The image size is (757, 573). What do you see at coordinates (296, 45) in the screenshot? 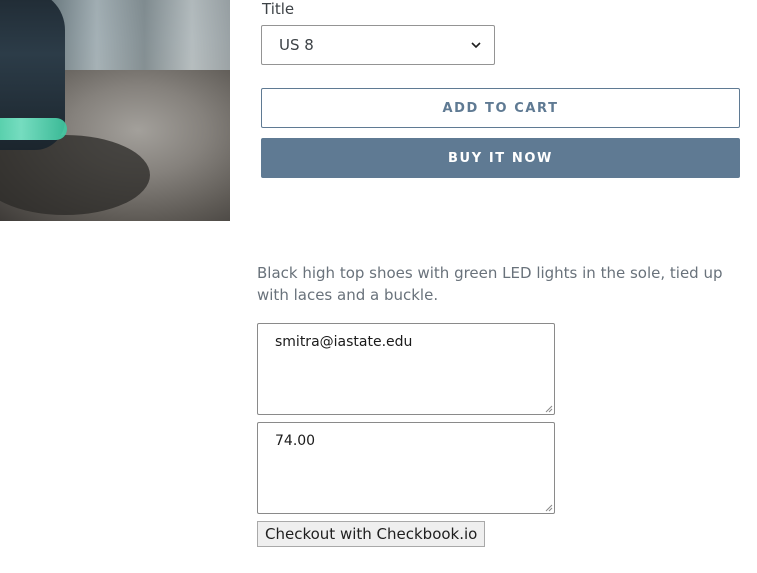
I see `variant-selected-value: US 8` at bounding box center [296, 45].